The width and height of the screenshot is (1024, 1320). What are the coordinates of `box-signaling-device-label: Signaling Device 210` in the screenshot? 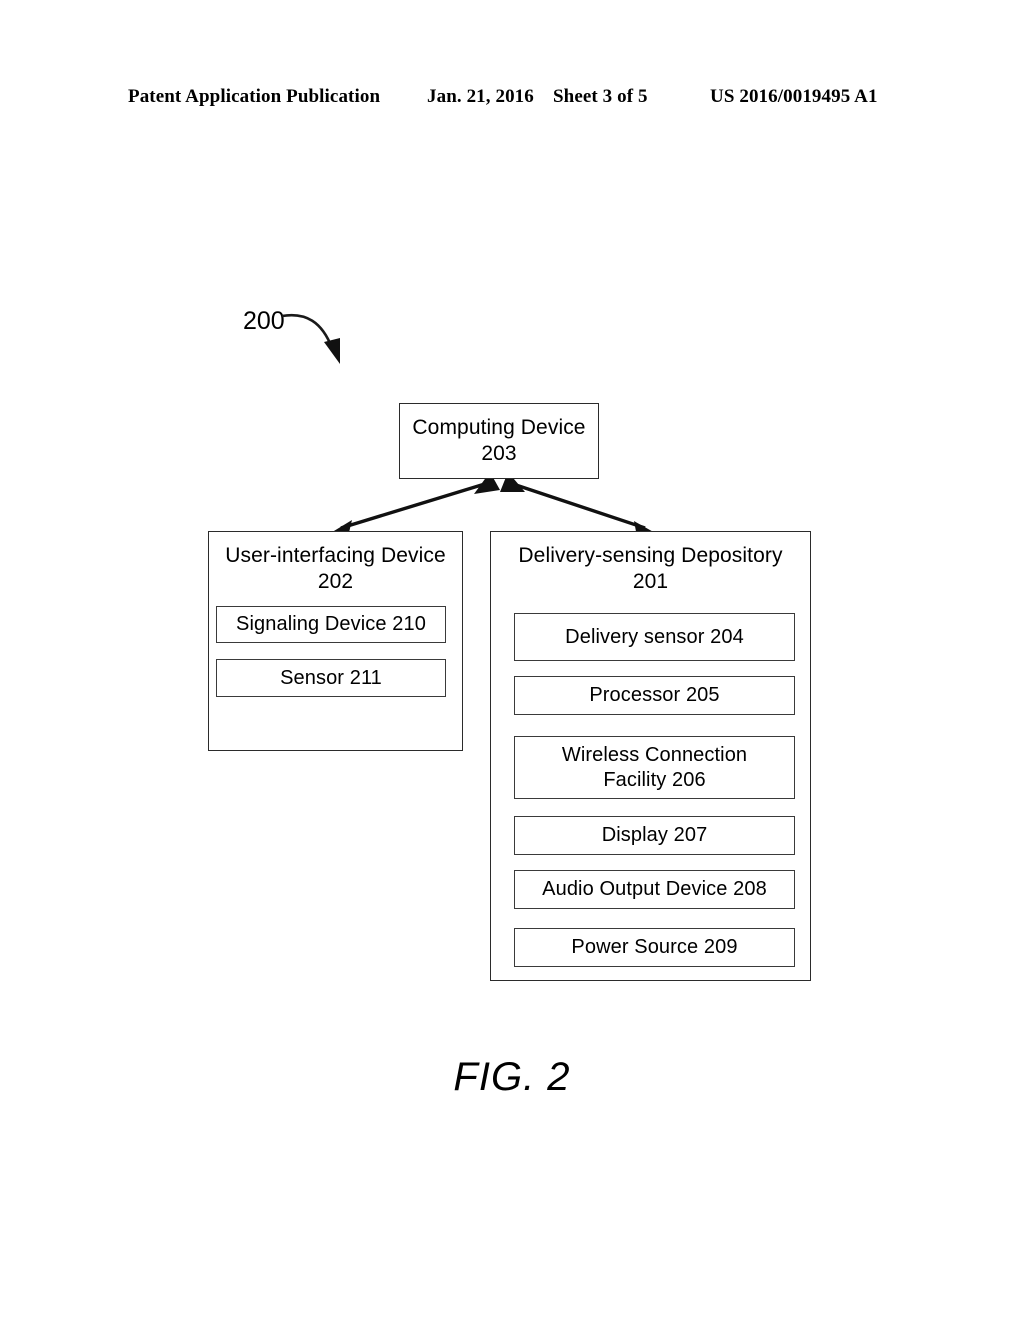 It's located at (331, 624).